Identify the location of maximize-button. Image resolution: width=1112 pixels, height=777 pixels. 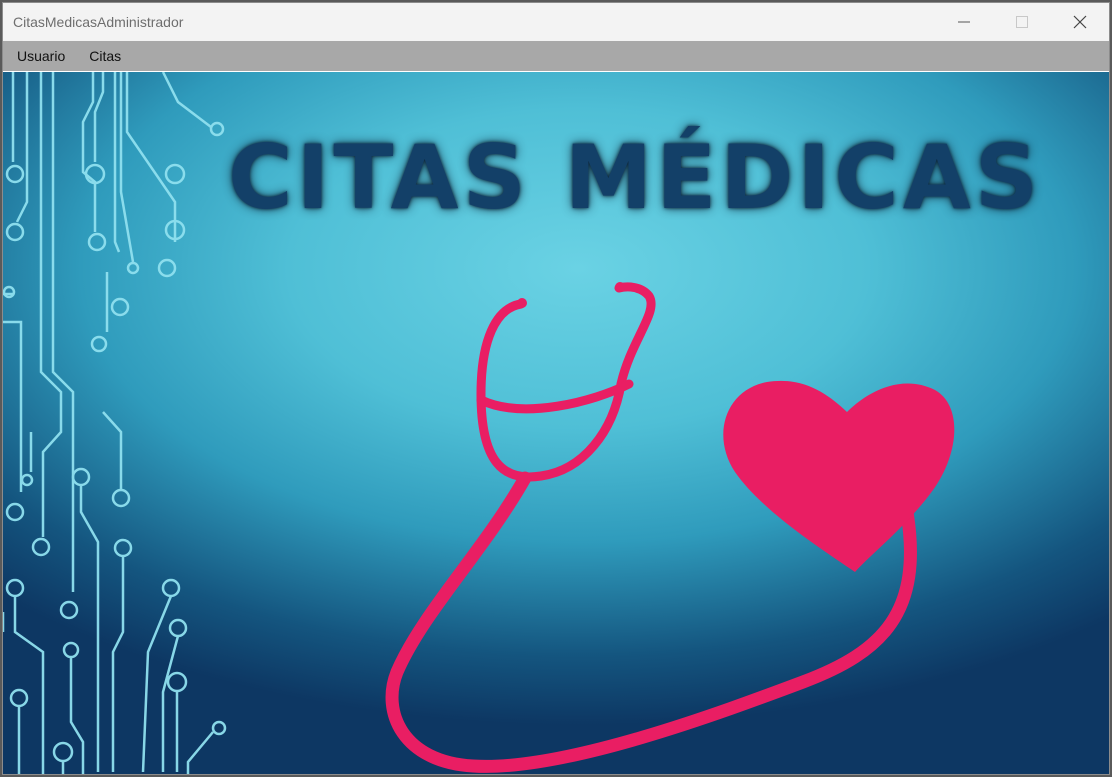
(1022, 22).